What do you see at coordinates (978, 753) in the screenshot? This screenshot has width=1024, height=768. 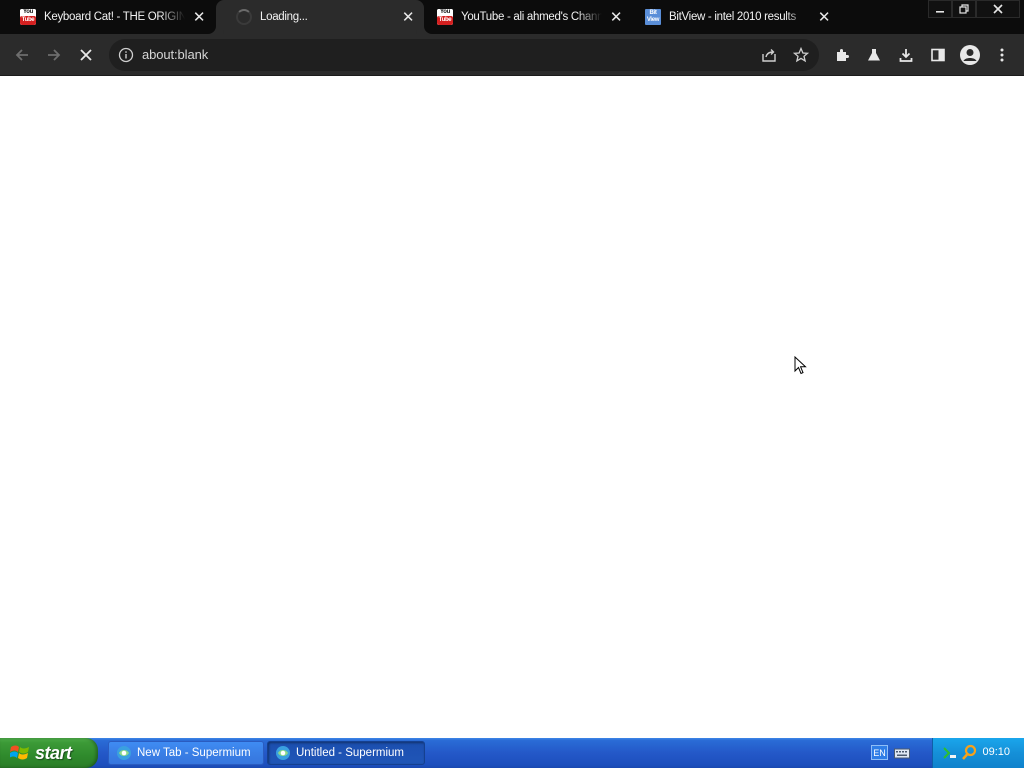 I see `system-tray: 09:10` at bounding box center [978, 753].